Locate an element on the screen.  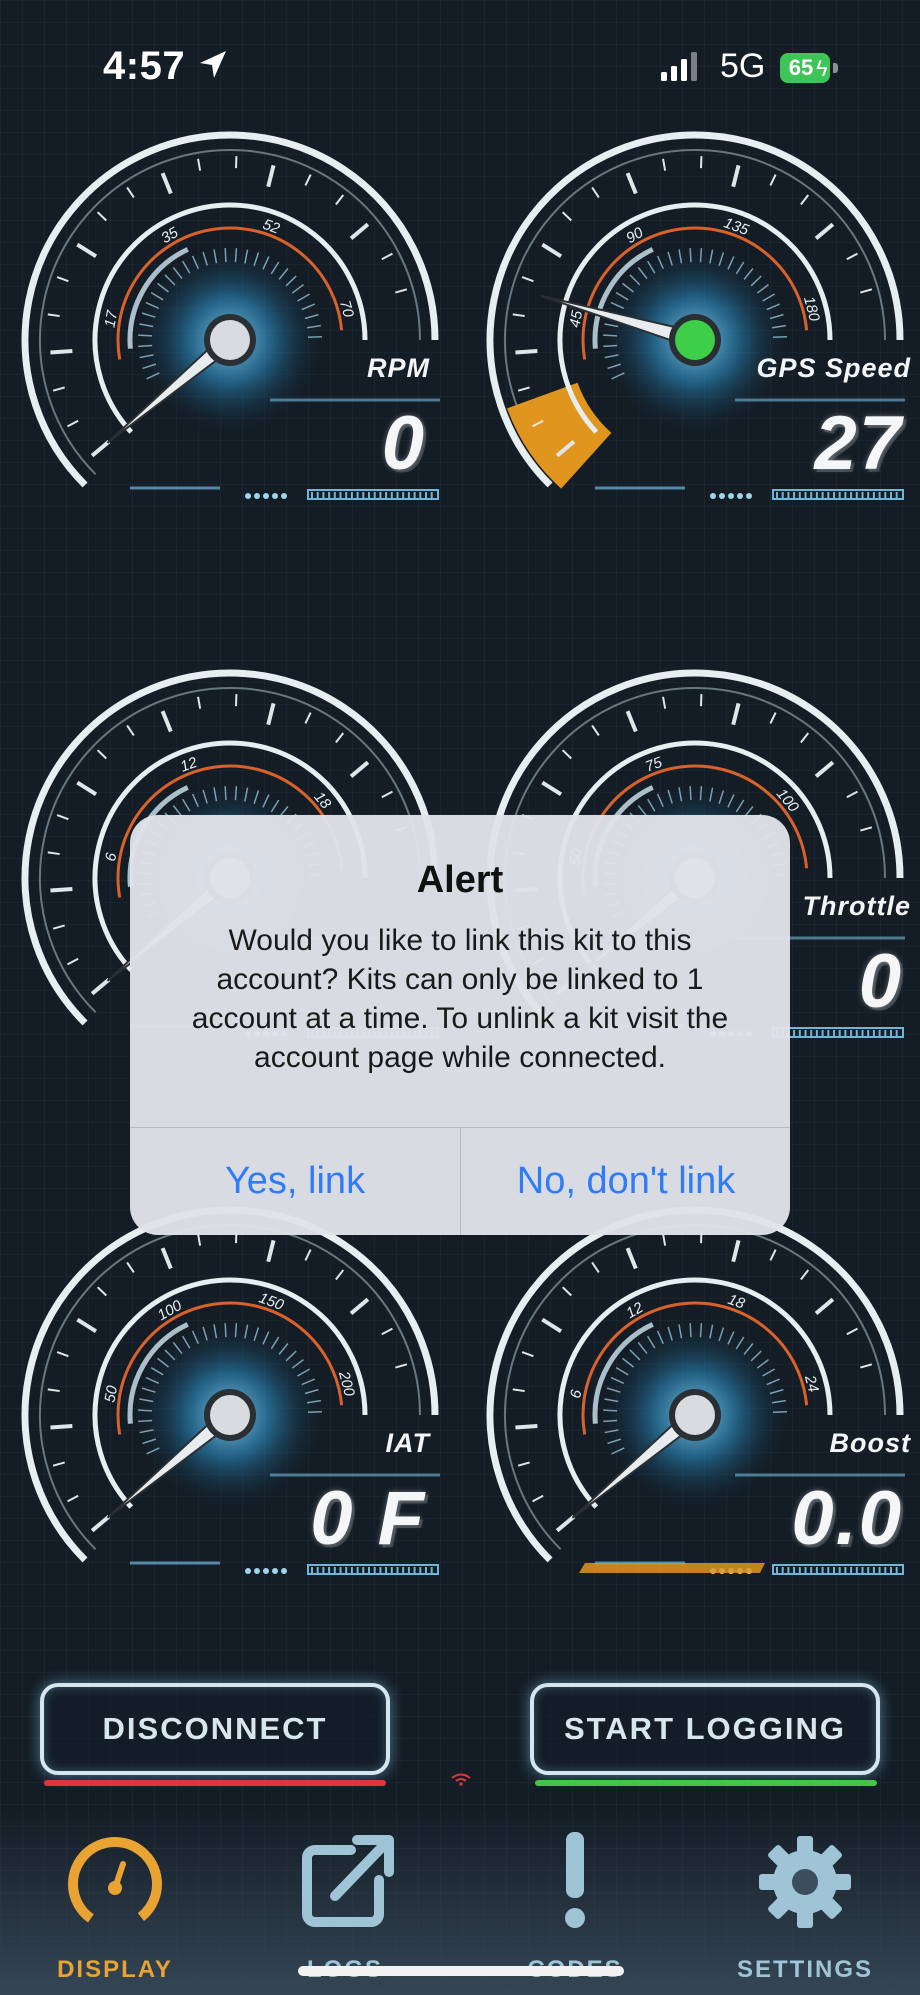
start-logging-button: START LOGGING is located at coordinates (705, 1729).